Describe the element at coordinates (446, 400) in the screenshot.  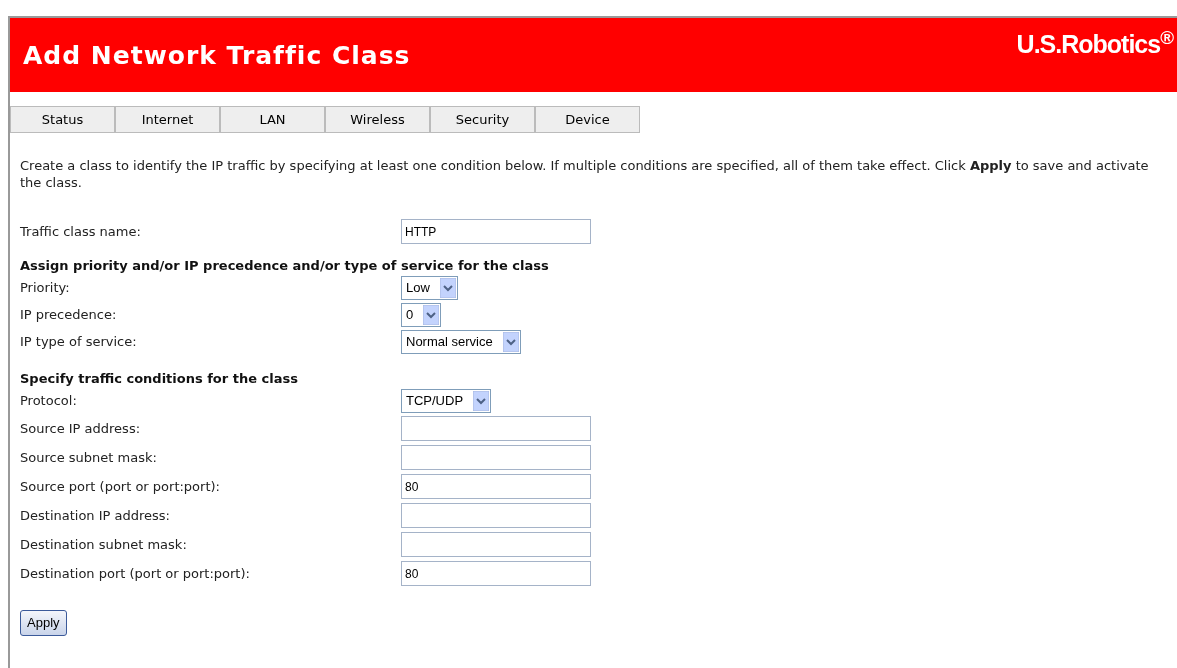
I see `dropdown: TCP/UDP` at that location.